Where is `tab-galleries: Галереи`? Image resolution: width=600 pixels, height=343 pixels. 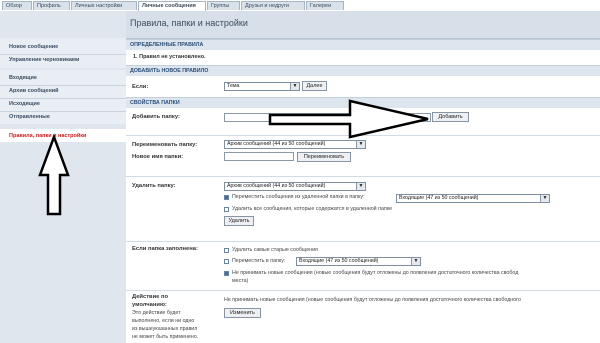
tab-galleries: Галереи is located at coordinates (325, 5).